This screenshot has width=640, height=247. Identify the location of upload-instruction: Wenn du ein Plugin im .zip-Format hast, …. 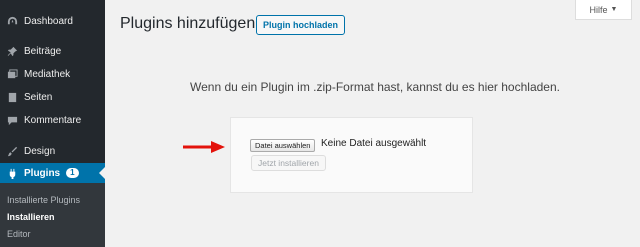
(375, 87).